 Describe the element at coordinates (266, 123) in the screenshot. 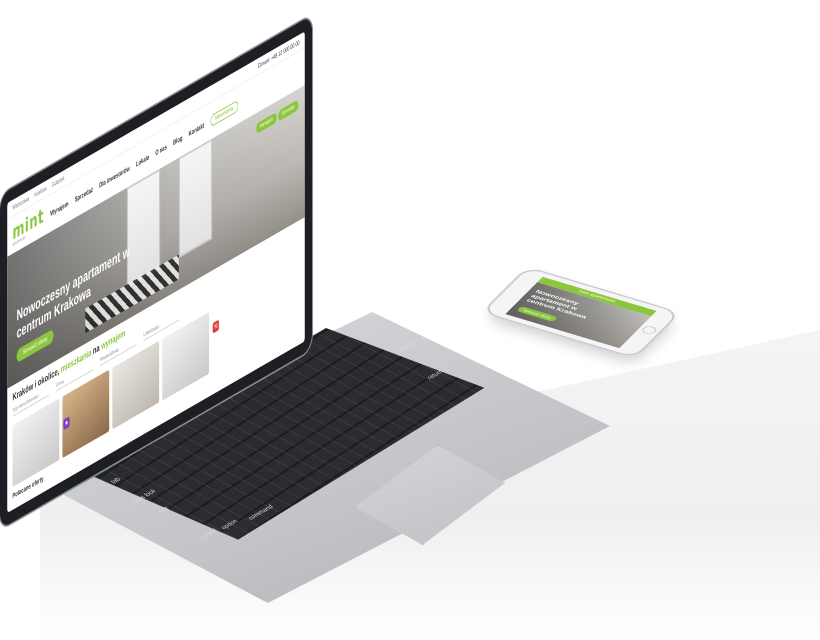

I see `hero-tab-wynajem: Wynajem` at that location.